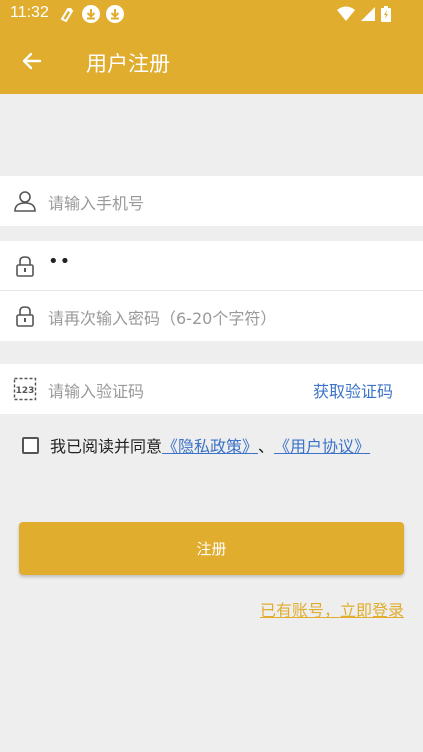 This screenshot has height=752, width=423. Describe the element at coordinates (30, 445) in the screenshot. I see `agreement-checkbox` at that location.